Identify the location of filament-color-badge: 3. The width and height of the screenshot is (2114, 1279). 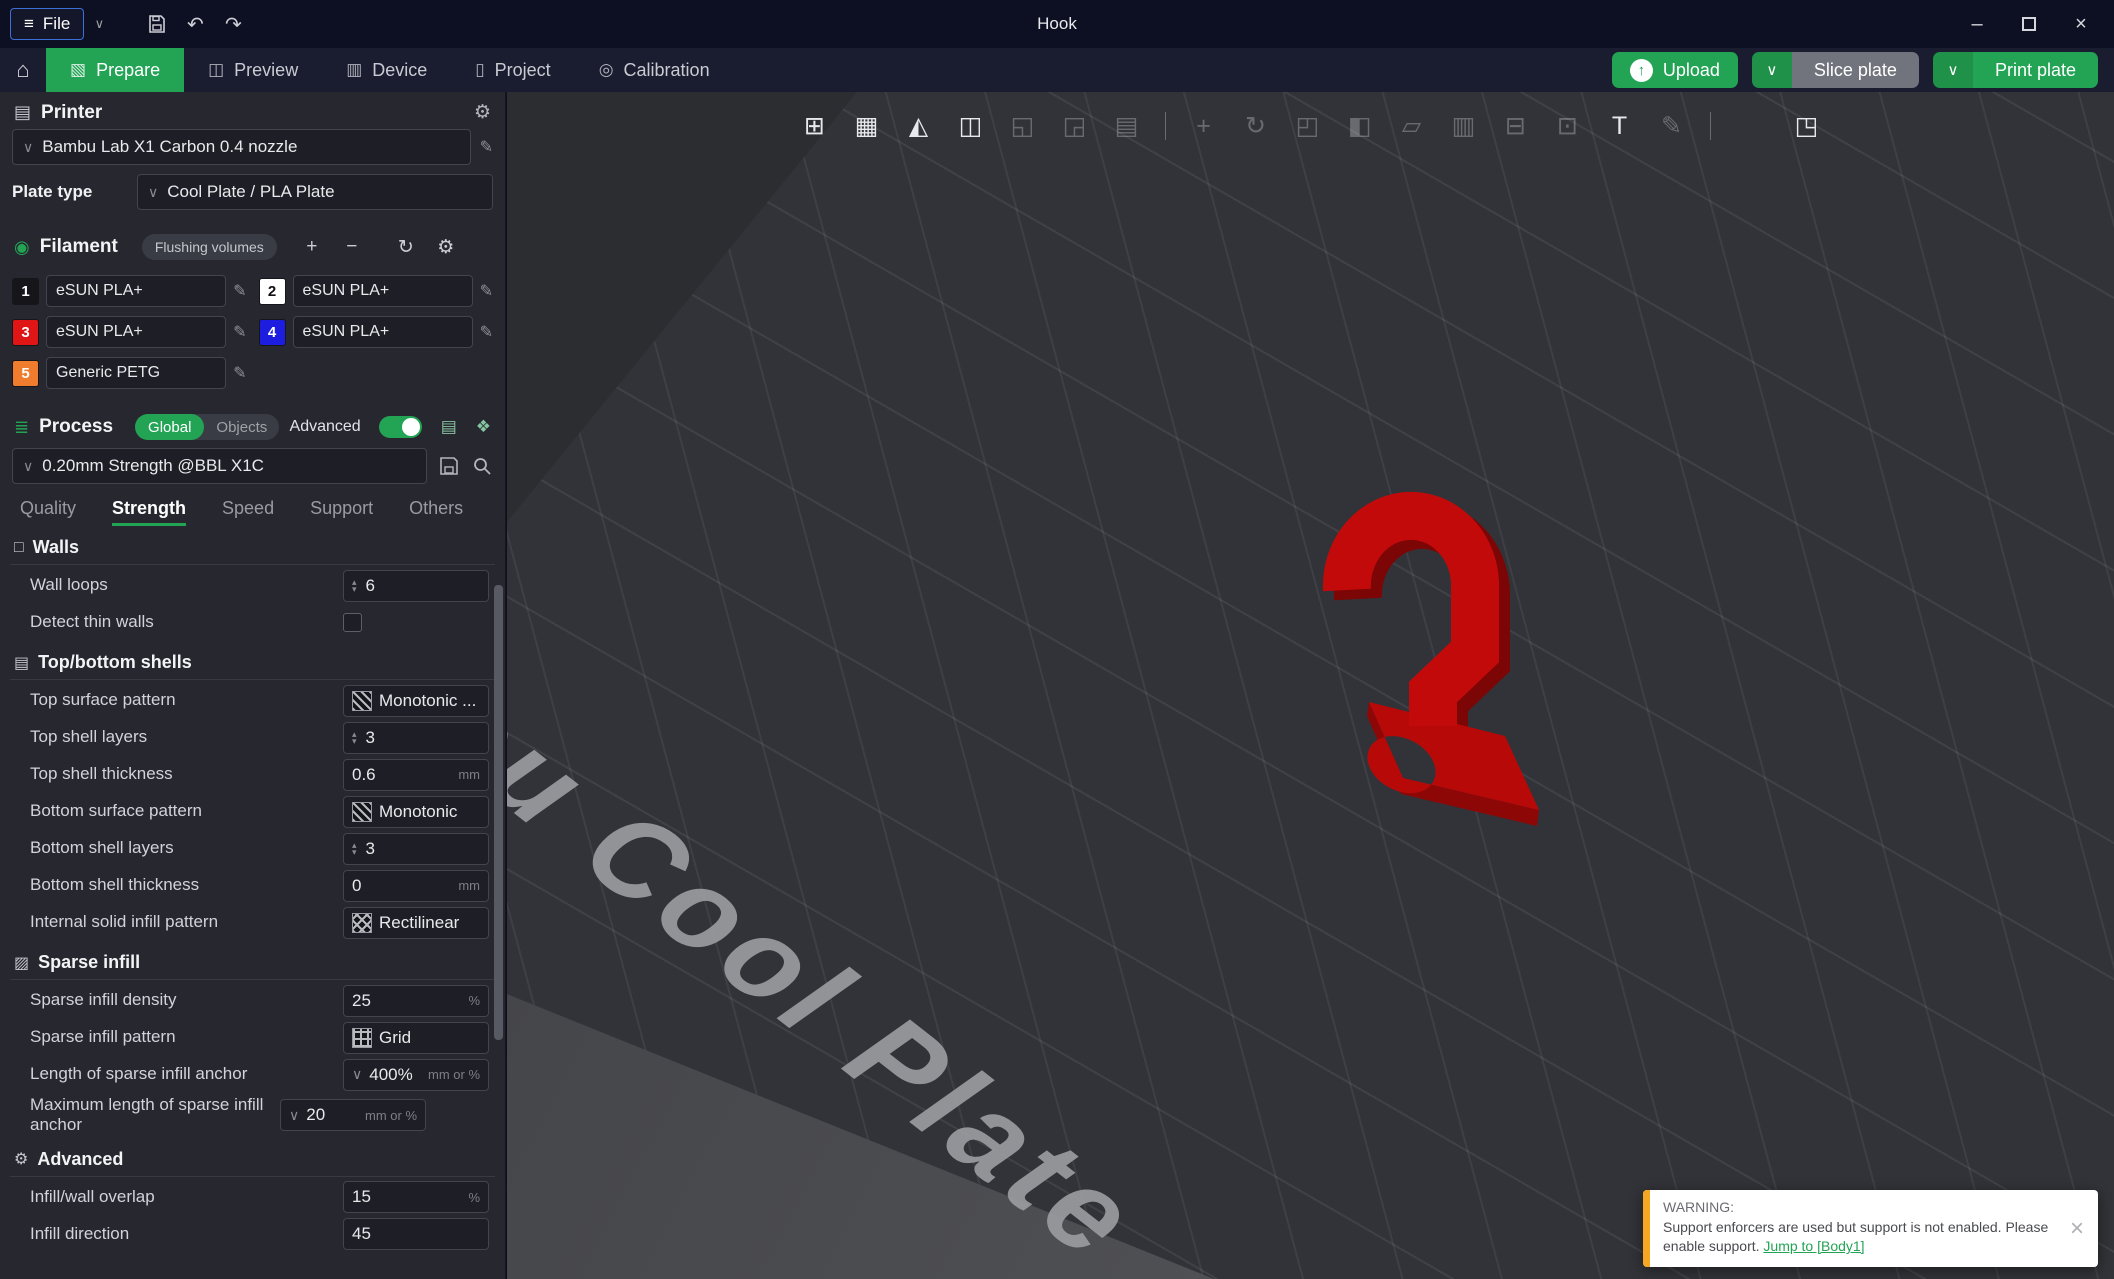
(25, 332).